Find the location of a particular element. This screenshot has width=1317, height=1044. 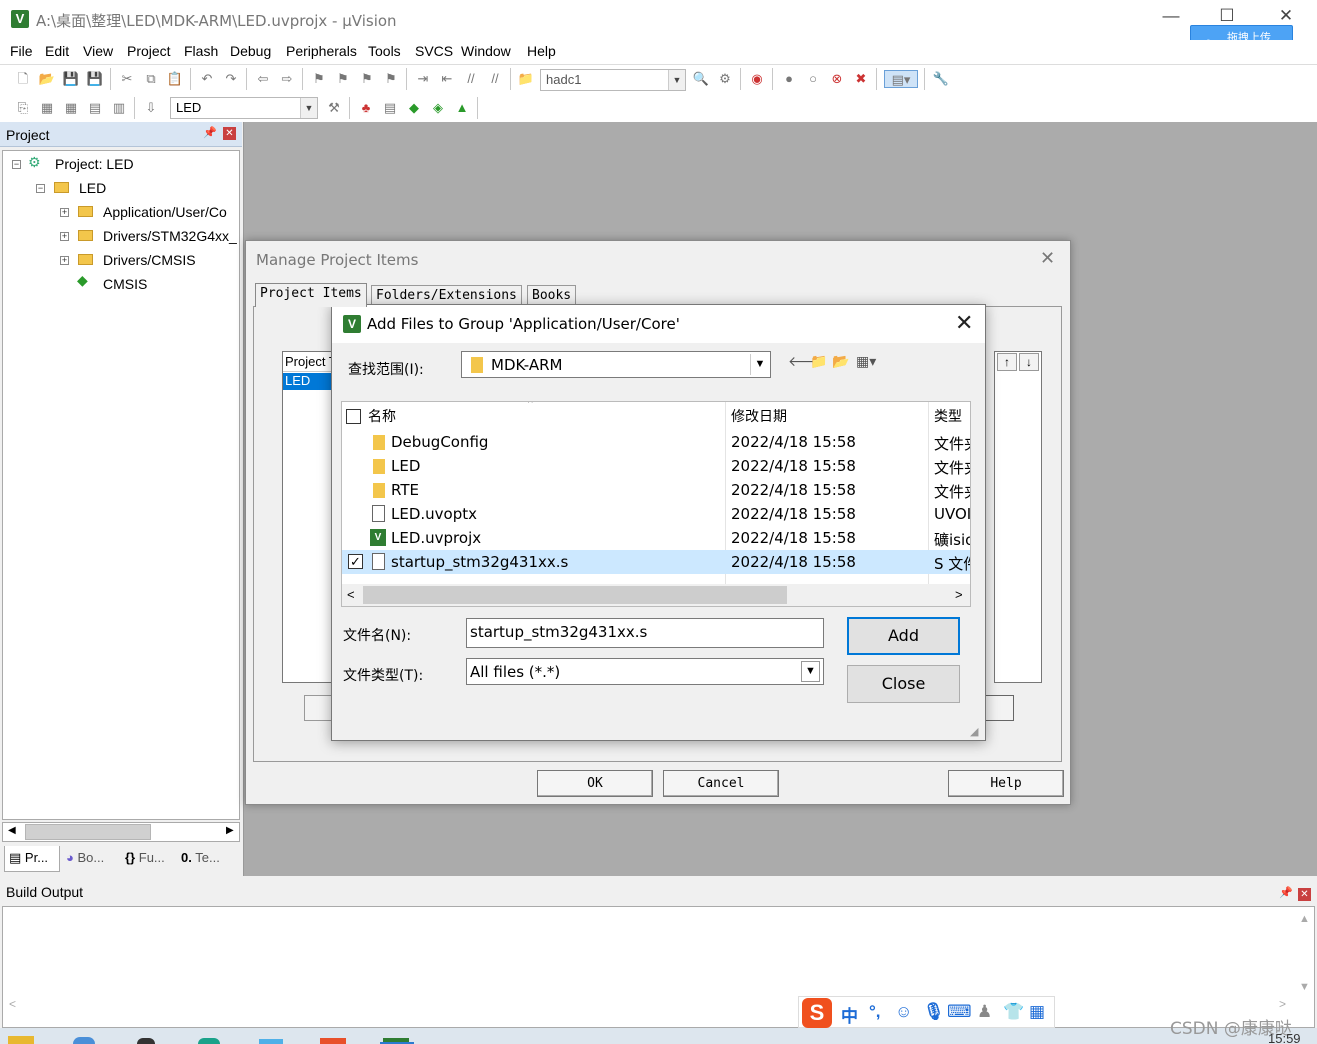

file-row: RTE 2022/4/18 15:58 文件夹 is located at coordinates (656, 490).